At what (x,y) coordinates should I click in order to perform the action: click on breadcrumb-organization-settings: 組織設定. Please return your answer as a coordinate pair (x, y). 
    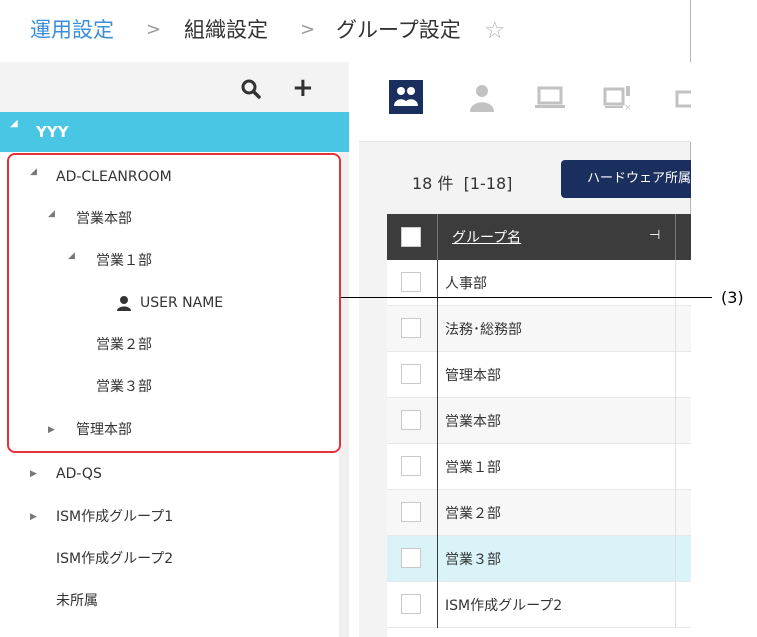
    Looking at the image, I should click on (226, 30).